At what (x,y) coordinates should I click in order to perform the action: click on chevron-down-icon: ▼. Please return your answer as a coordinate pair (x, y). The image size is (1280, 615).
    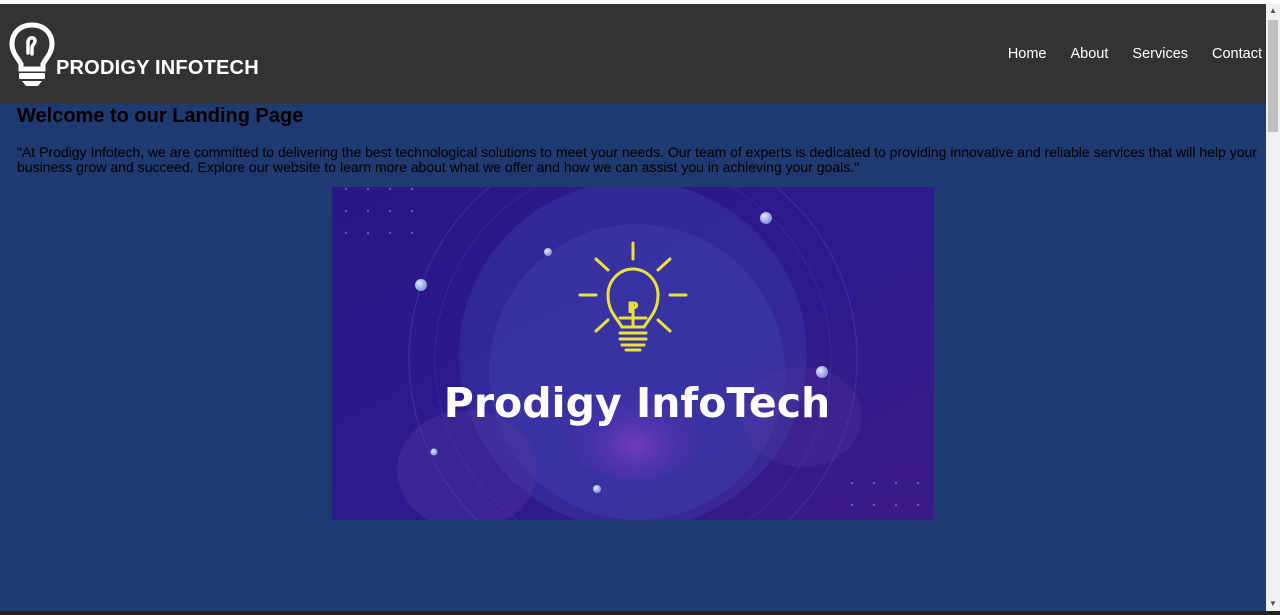
    Looking at the image, I should click on (1273, 604).